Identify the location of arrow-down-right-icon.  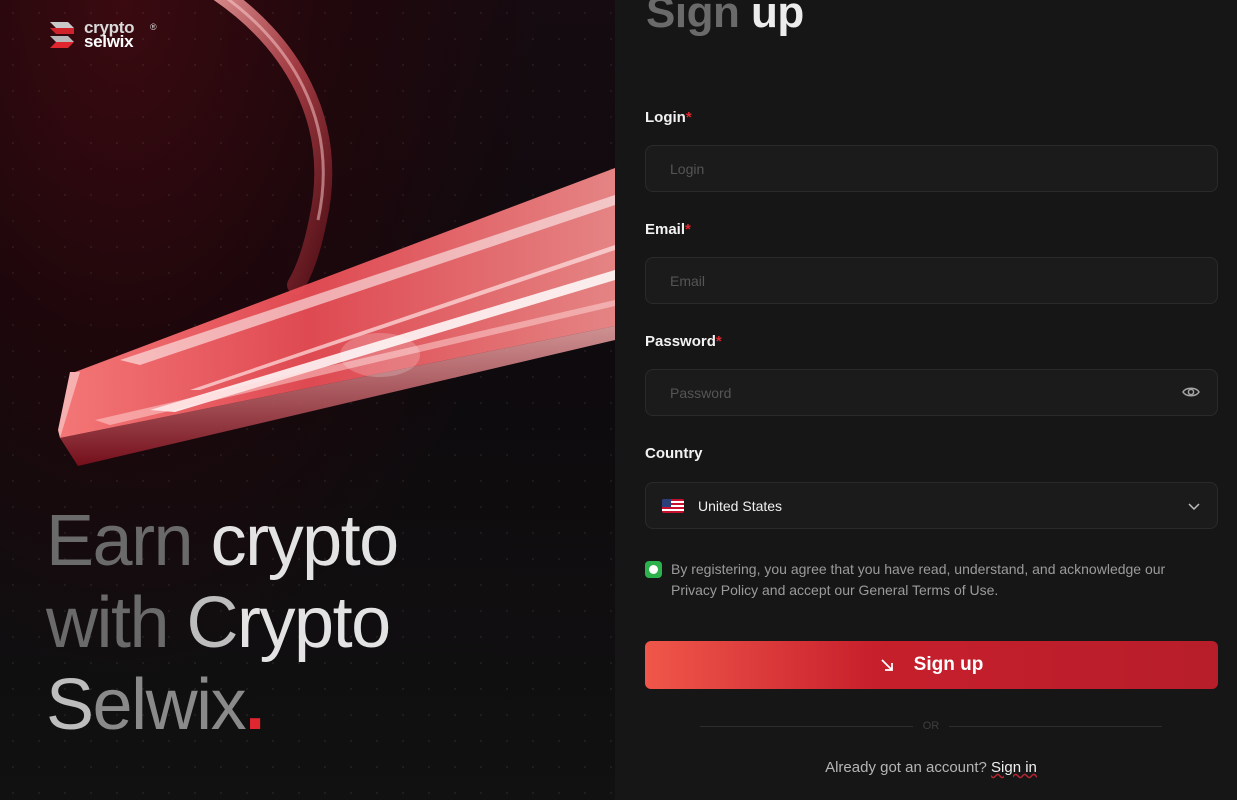
(887, 665).